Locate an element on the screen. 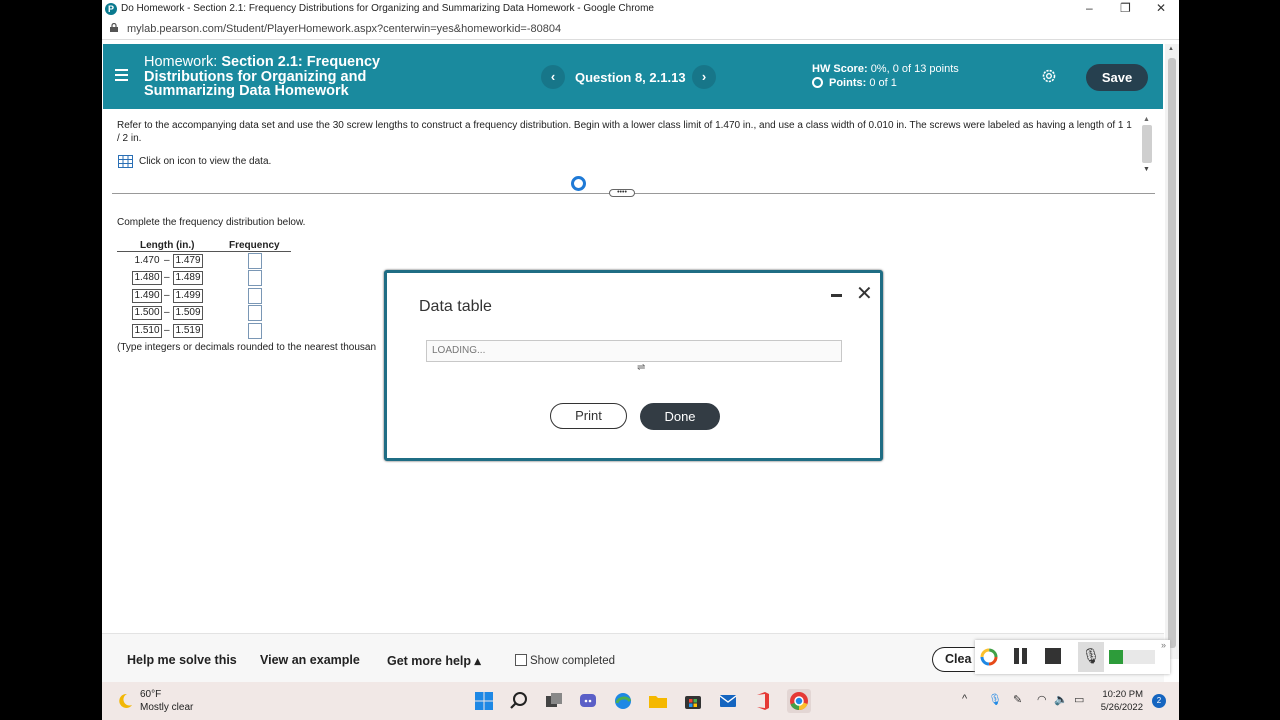 This screenshot has height=720, width=1280. expand-toolbar-icon: » is located at coordinates (1163, 645).